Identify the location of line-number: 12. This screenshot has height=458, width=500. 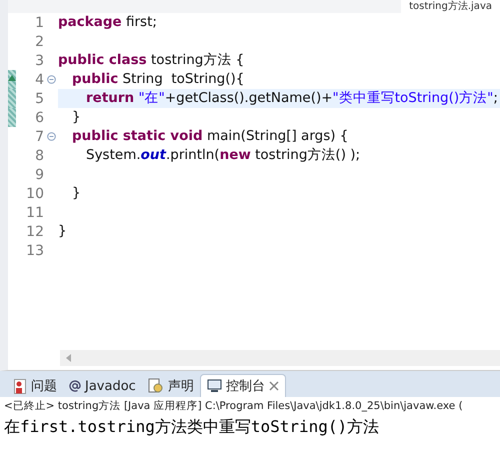
(34, 232).